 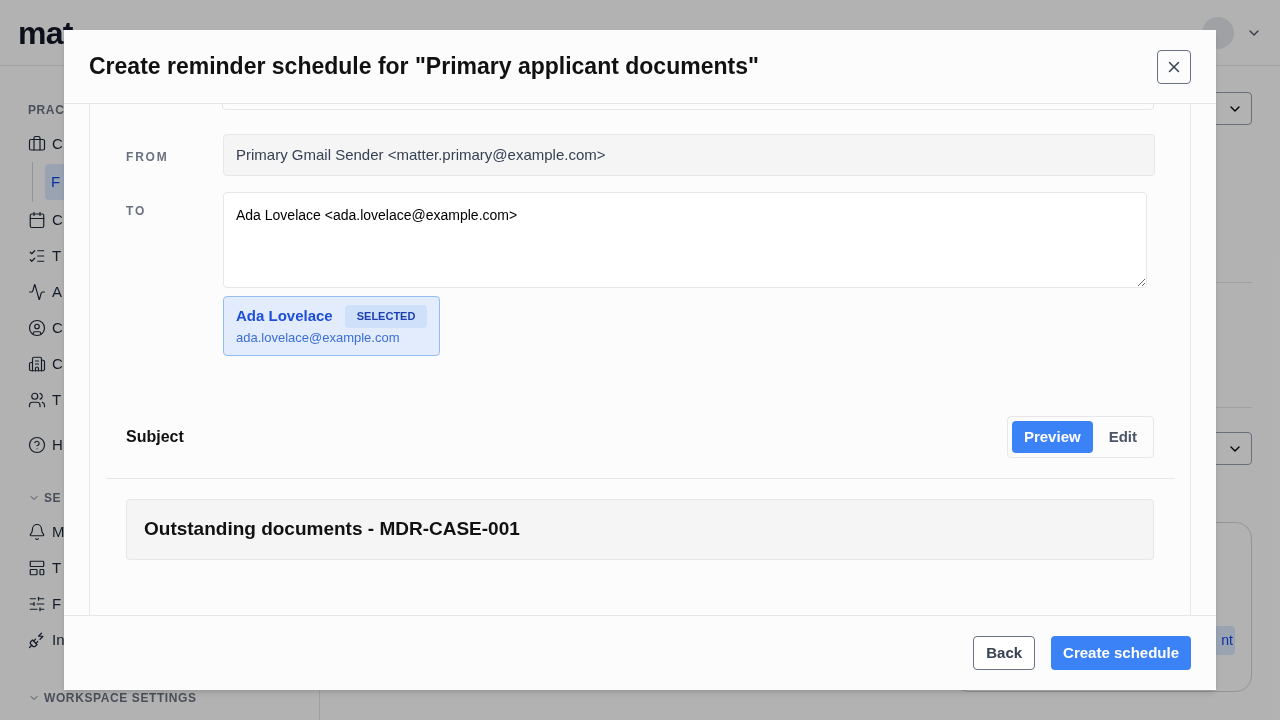 What do you see at coordinates (137, 211) in the screenshot?
I see `field-label: TO` at bounding box center [137, 211].